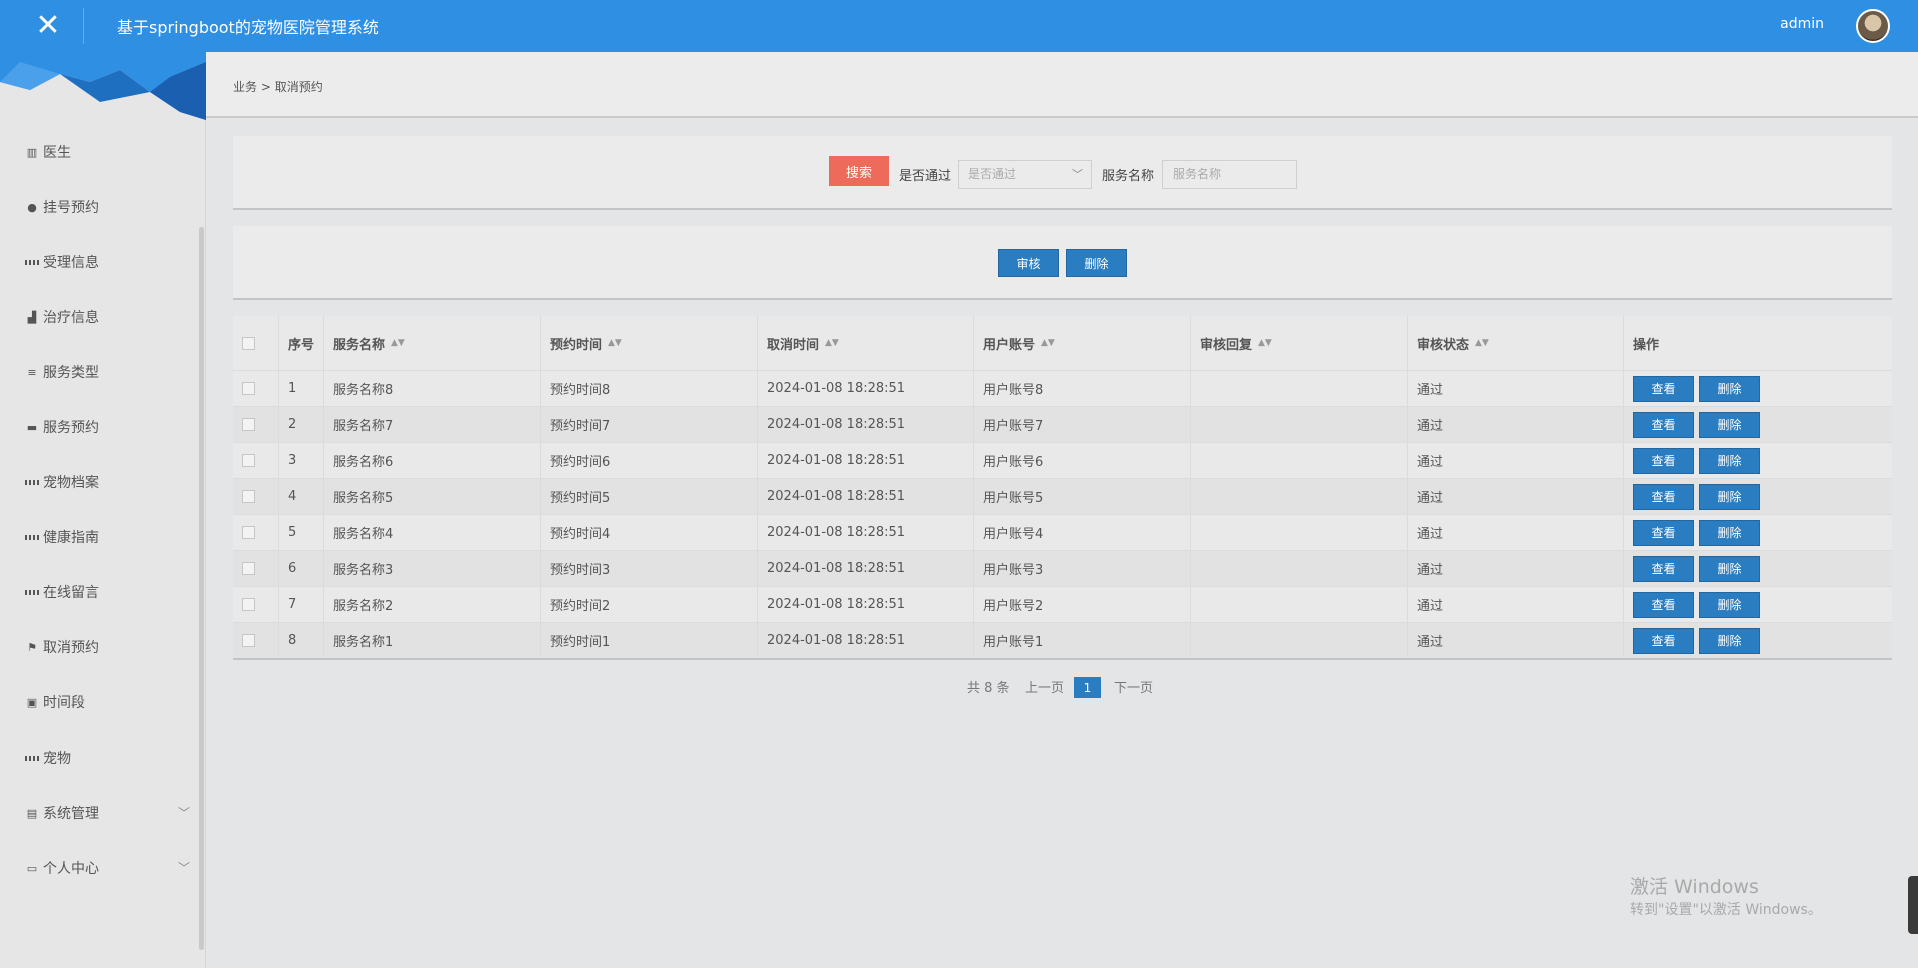  I want to click on header-reply: 审核回复 ▲▼, so click(1298, 343).